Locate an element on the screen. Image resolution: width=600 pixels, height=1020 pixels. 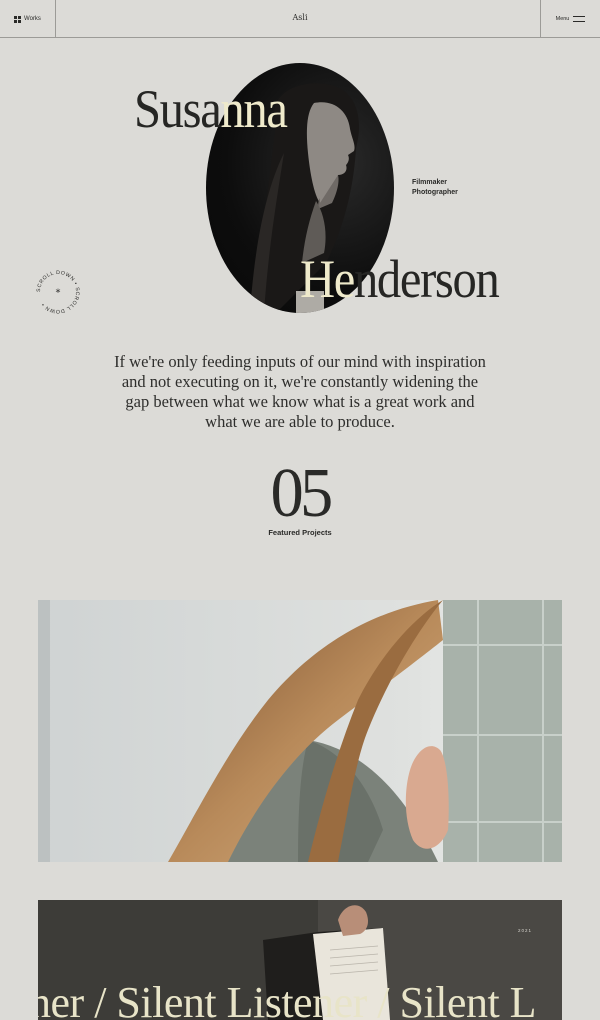
brand-logo: Asli is located at coordinates (300, 17).